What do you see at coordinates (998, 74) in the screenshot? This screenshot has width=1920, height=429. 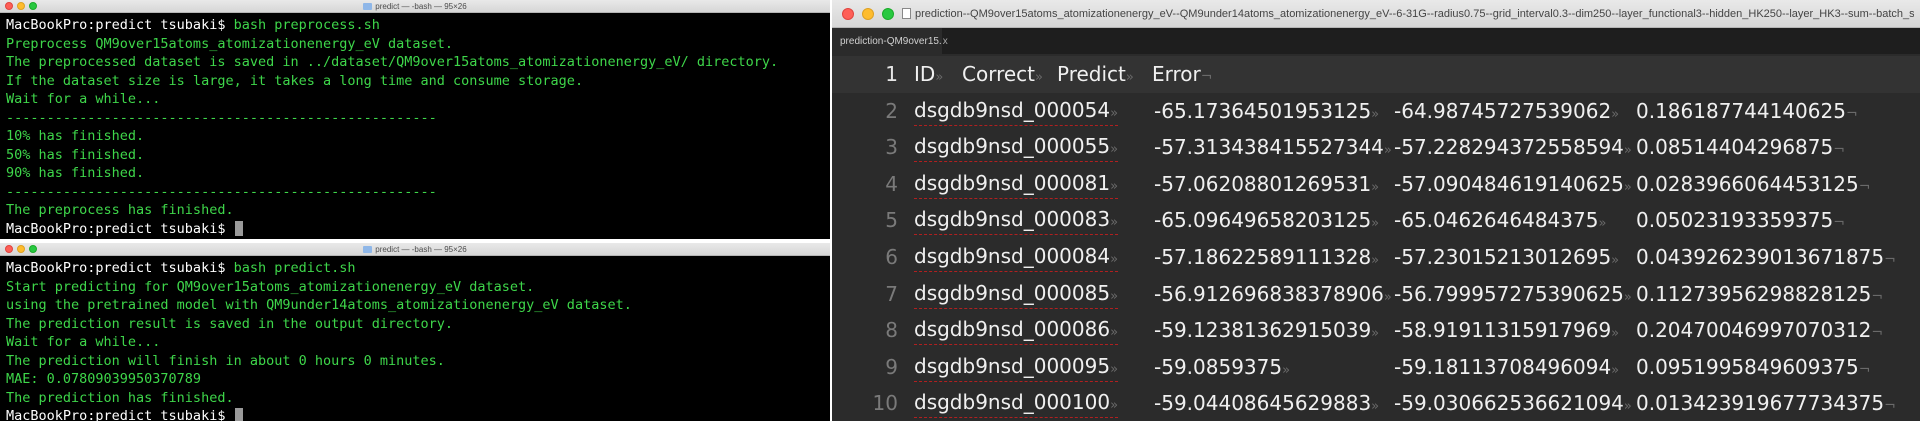 I see `cell-text: Correct` at bounding box center [998, 74].